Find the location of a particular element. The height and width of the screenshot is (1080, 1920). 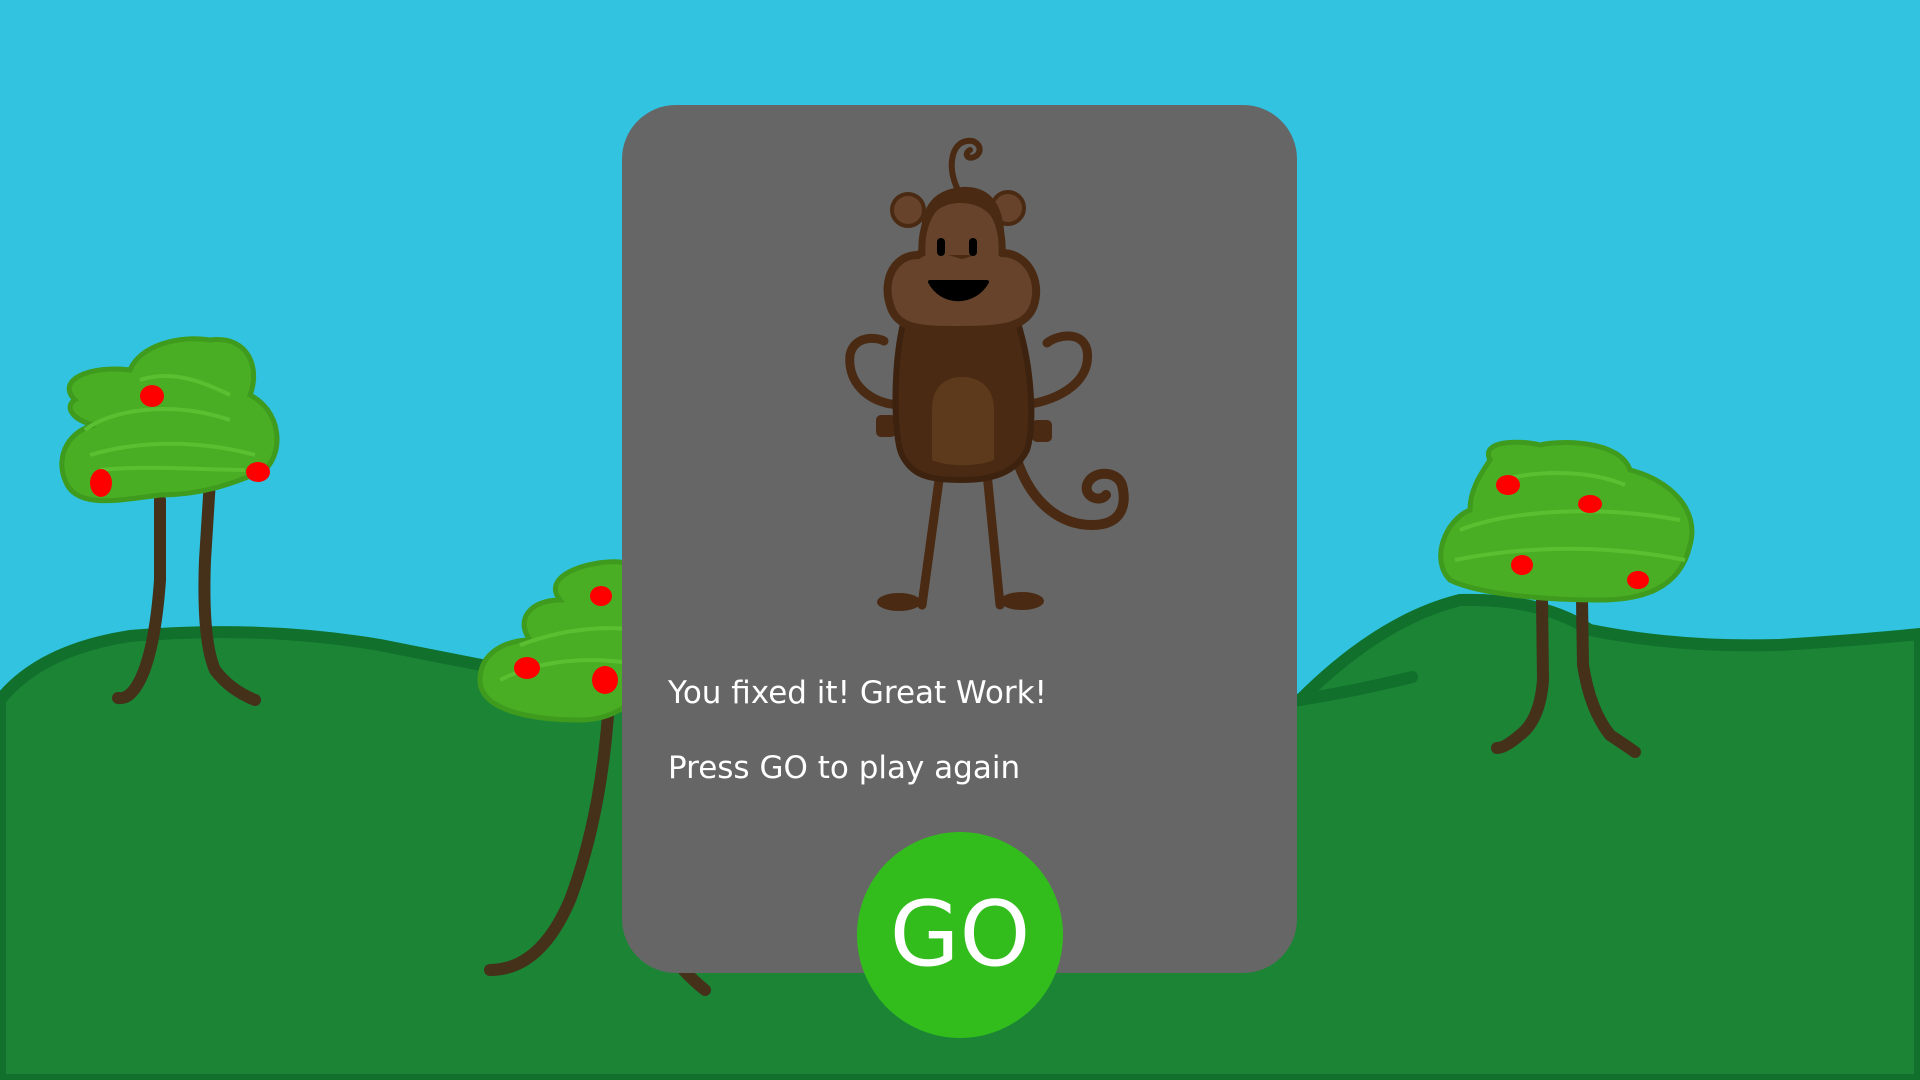

go-button: GO is located at coordinates (960, 935).